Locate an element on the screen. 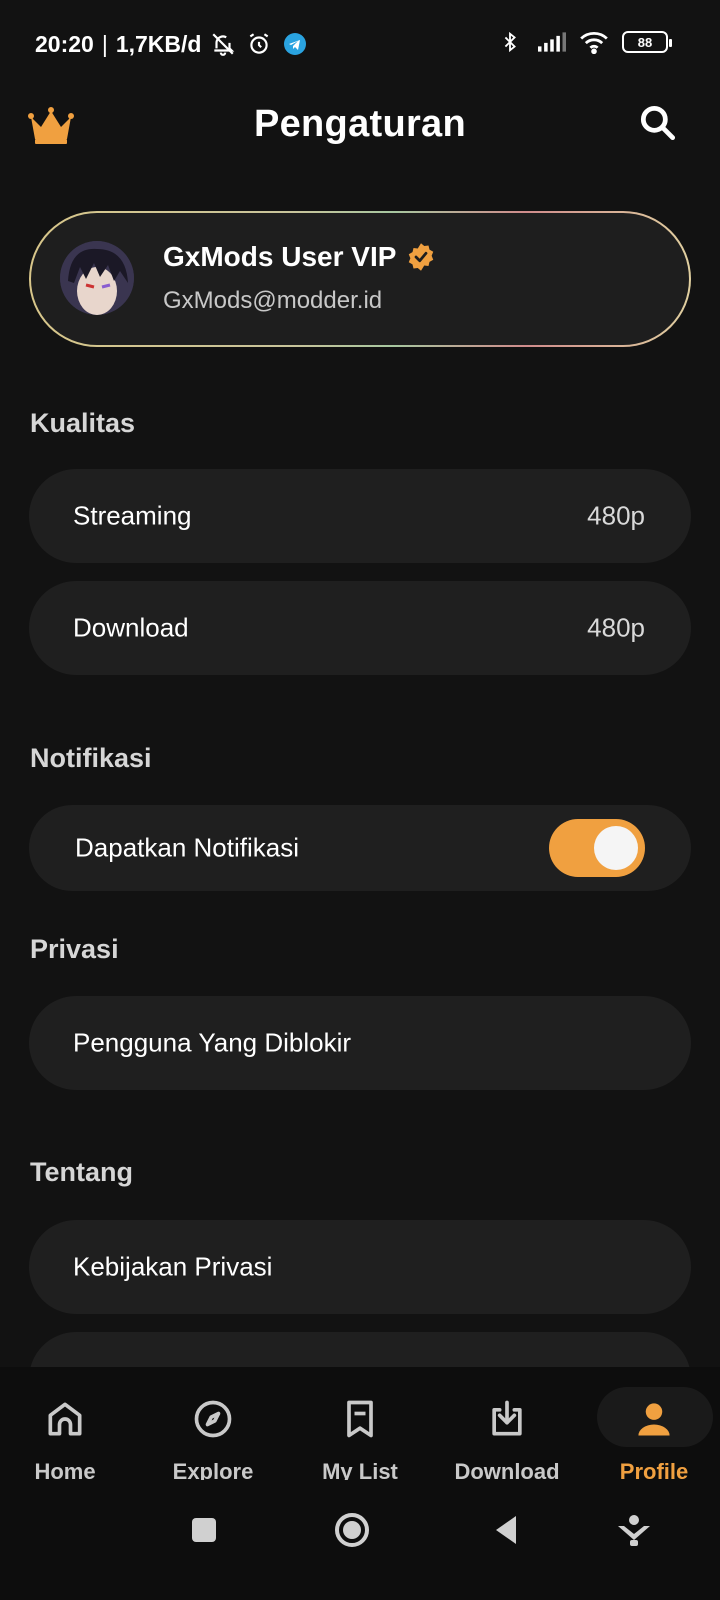  assistant-button is located at coordinates (634, 1530).